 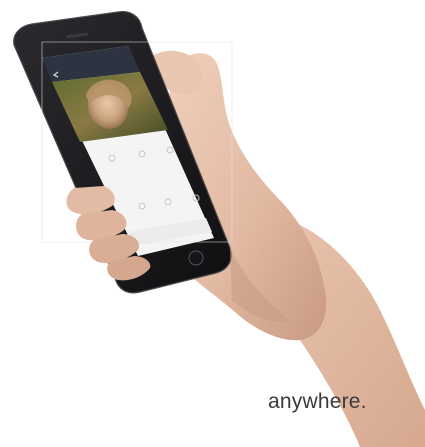 I want to click on caption-text: anywhere., so click(x=317, y=401).